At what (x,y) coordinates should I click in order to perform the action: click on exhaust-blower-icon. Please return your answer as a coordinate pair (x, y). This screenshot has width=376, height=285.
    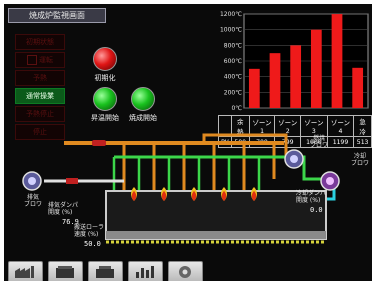
    Looking at the image, I should click on (32, 181).